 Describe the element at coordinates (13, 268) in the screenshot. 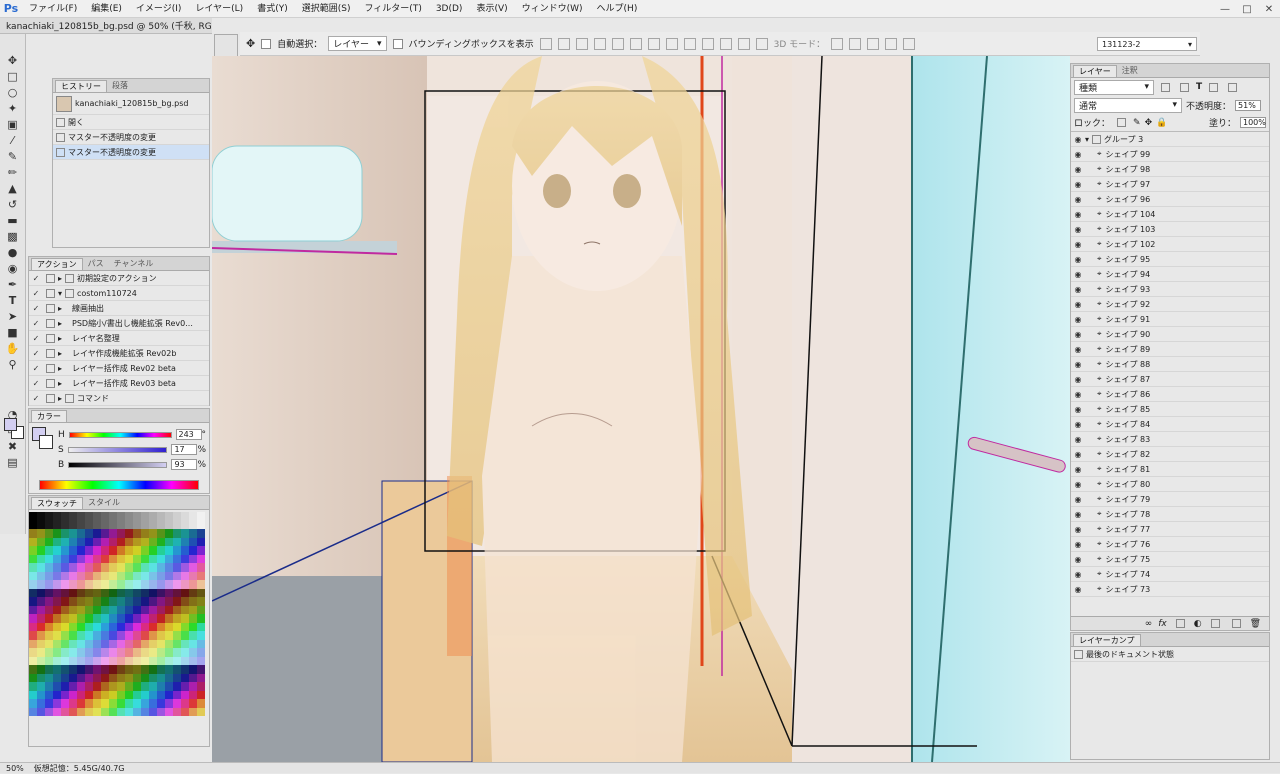

I see `dodge-tool-icon: ◉` at that location.